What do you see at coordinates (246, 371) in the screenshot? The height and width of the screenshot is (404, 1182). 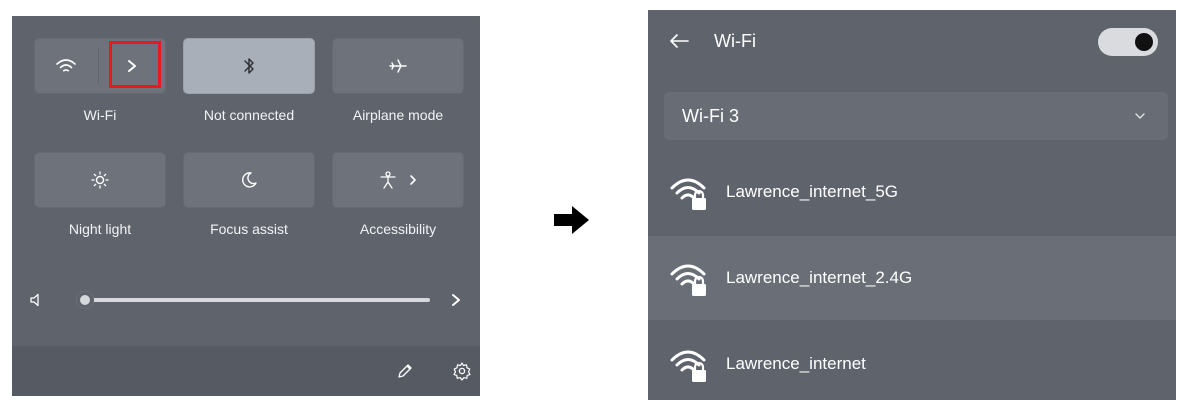 I see `quick-settings-footer` at bounding box center [246, 371].